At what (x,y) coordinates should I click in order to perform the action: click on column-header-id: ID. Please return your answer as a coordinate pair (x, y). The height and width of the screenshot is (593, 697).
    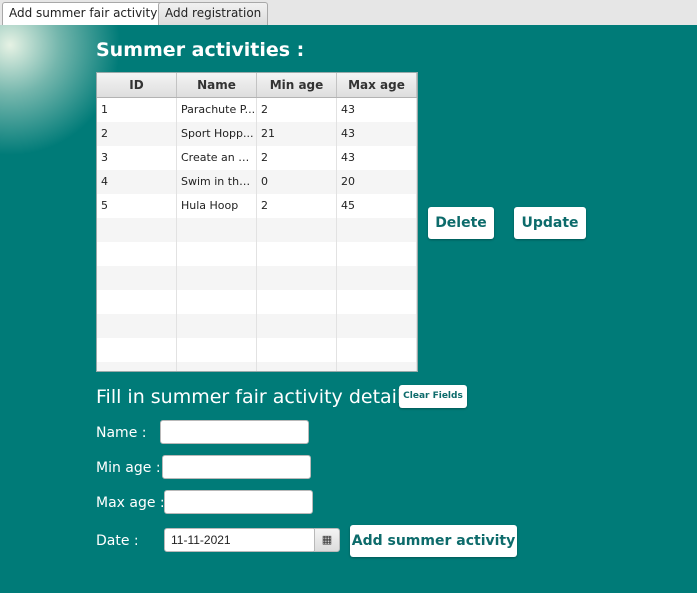
    Looking at the image, I should click on (137, 85).